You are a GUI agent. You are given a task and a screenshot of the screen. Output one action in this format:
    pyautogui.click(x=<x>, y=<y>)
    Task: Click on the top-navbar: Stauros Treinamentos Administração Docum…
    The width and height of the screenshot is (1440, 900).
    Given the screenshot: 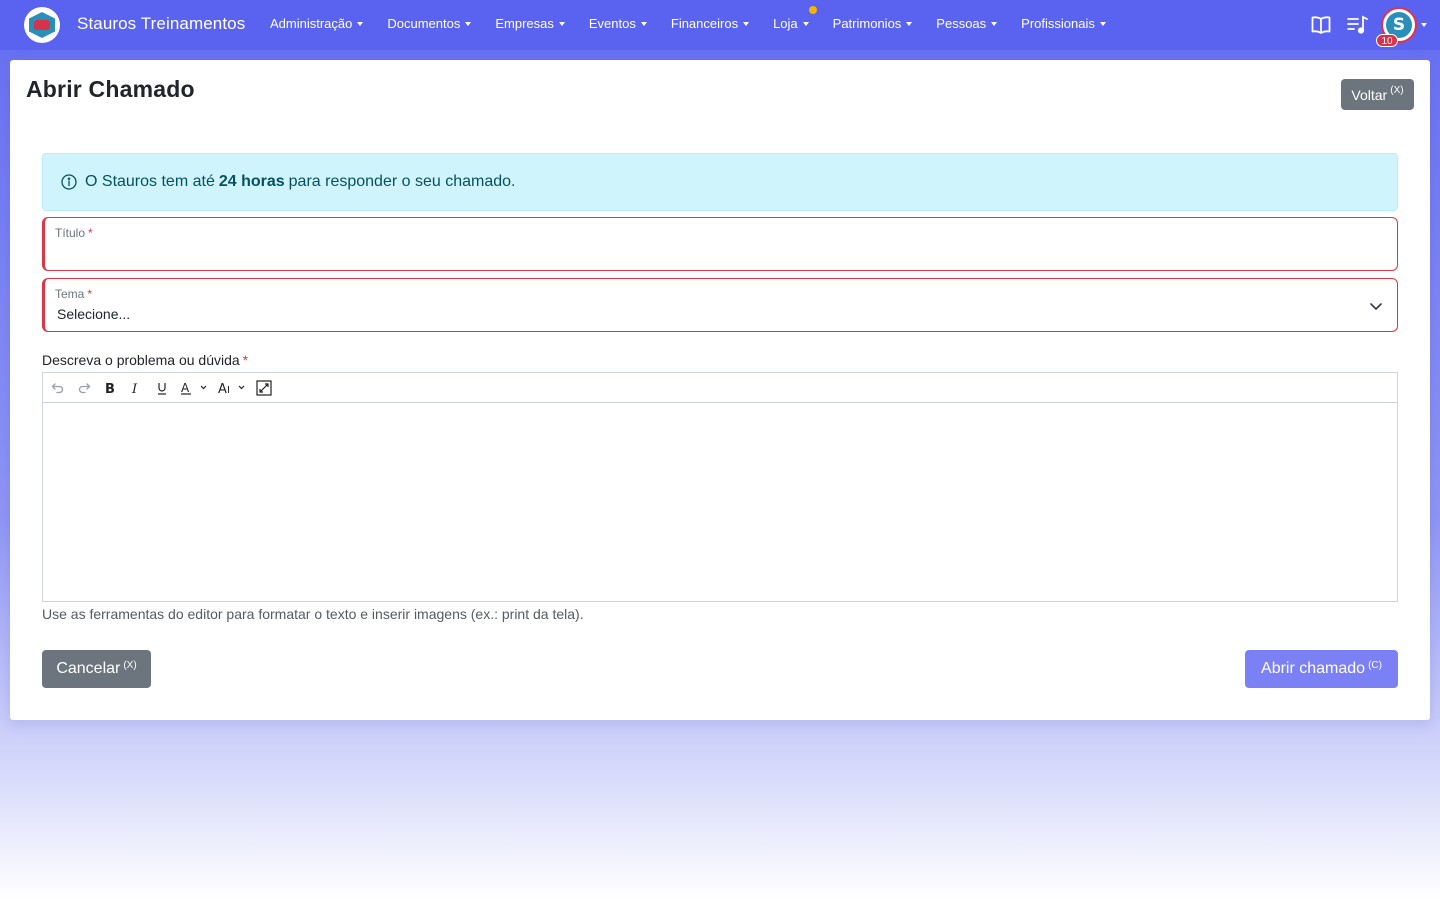 What is the action you would take?
    pyautogui.click(x=720, y=25)
    